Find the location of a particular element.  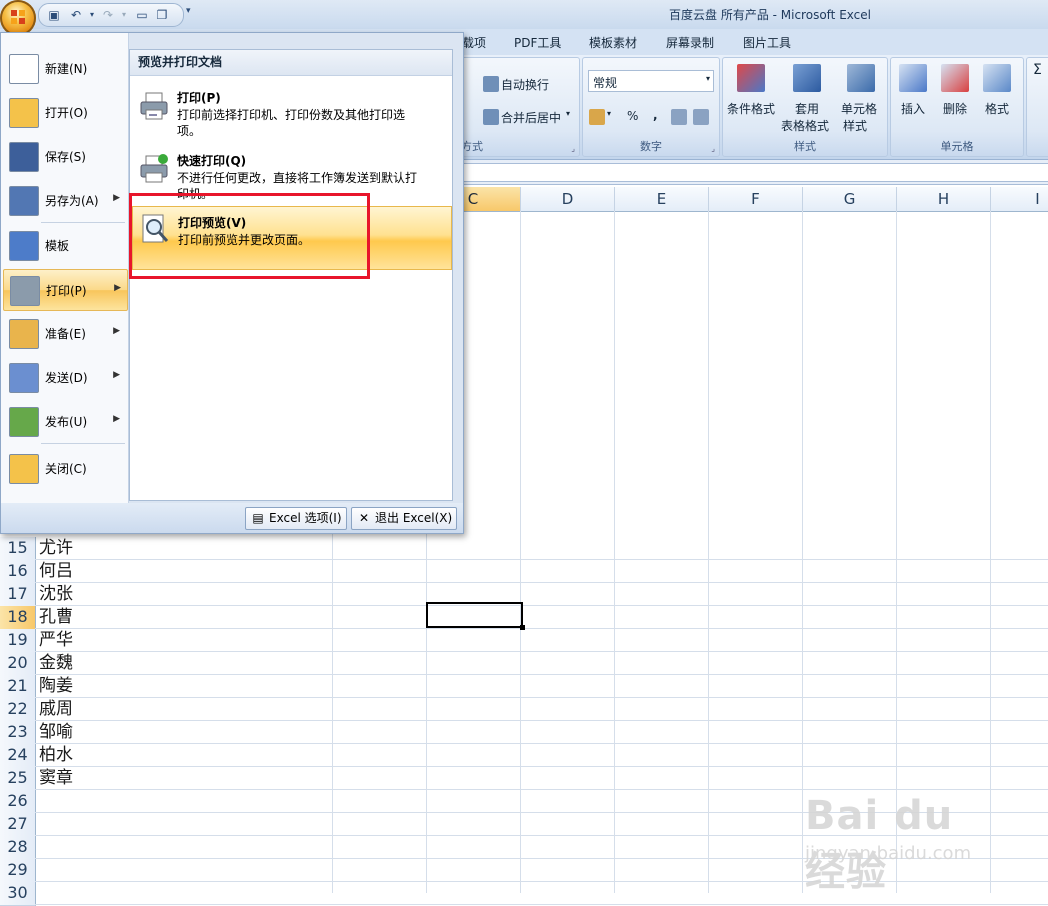

cell-name: 窦章 is located at coordinates (56, 778).